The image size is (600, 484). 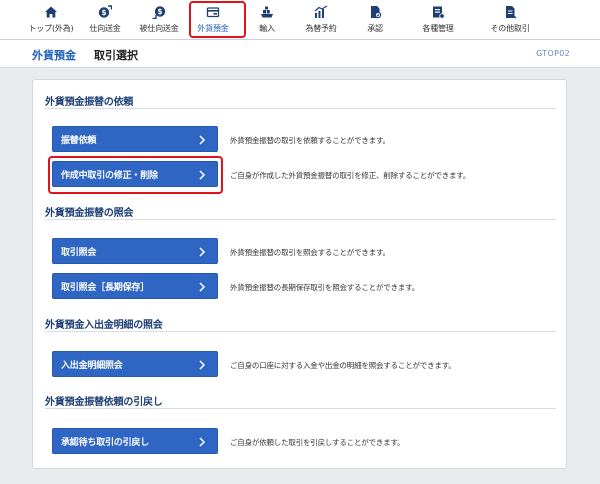 What do you see at coordinates (375, 28) in the screenshot?
I see `nav-label: 承認` at bounding box center [375, 28].